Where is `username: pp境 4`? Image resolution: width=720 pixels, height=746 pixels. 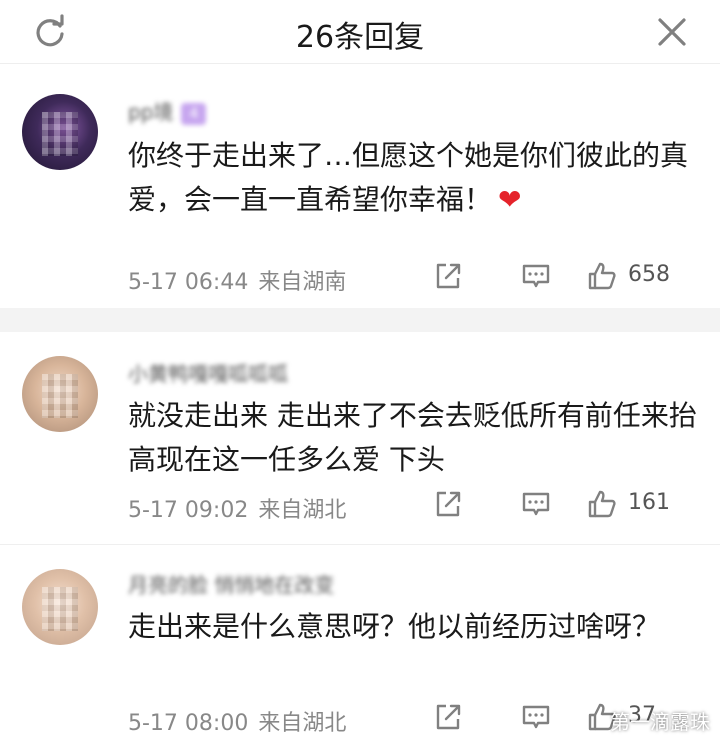
username: pp境 4 is located at coordinates (167, 110).